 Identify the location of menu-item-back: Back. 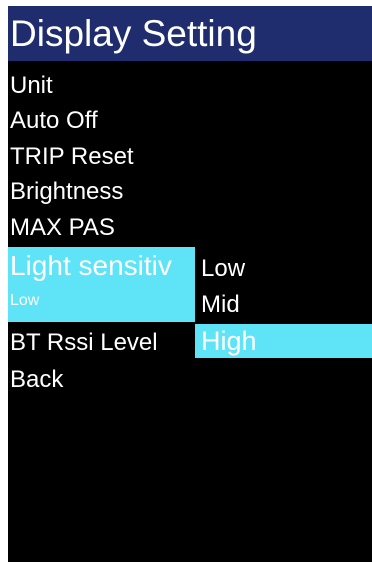
(36, 380).